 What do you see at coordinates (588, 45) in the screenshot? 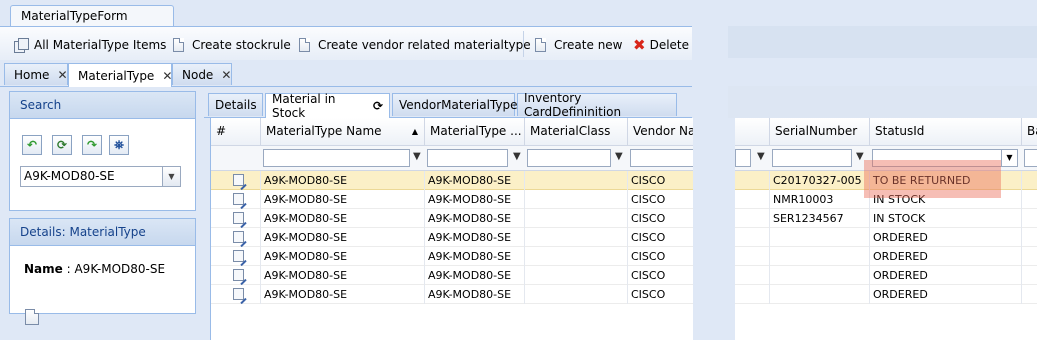
I see `create-new-label: Create new` at bounding box center [588, 45].